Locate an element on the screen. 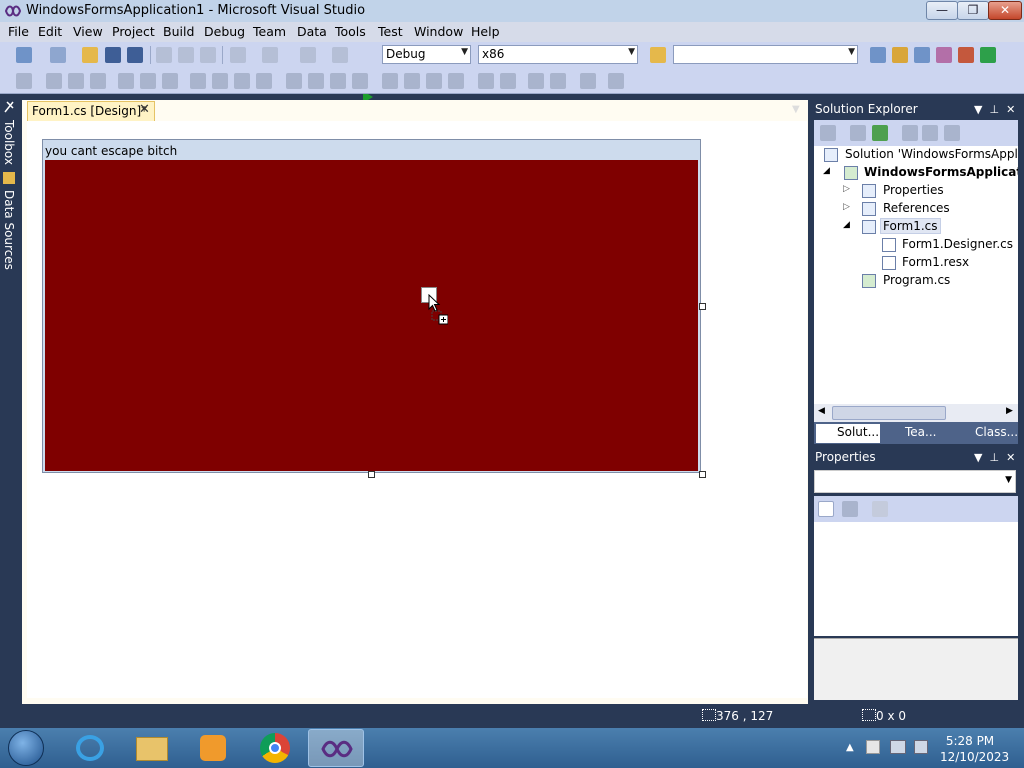  menu-view: View is located at coordinates (88, 31).